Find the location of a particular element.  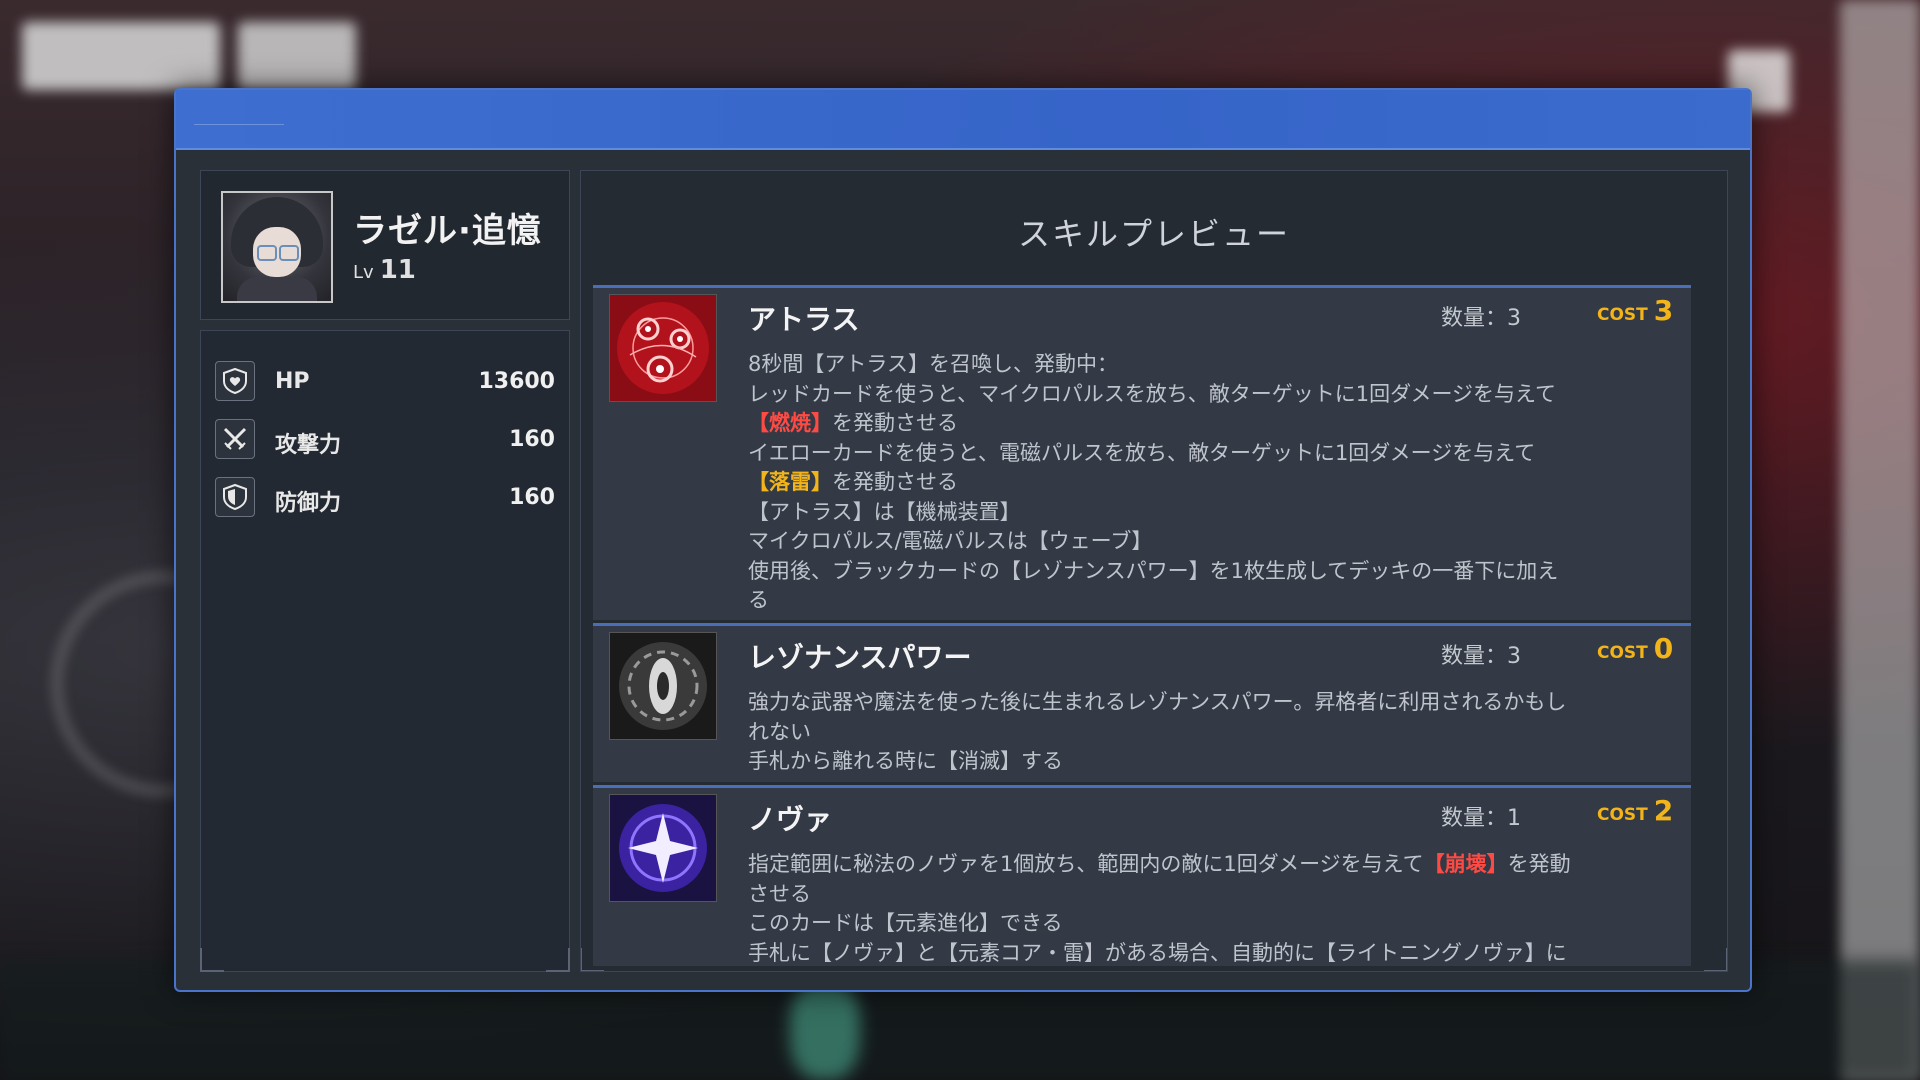

heart-shield-icon is located at coordinates (235, 381).